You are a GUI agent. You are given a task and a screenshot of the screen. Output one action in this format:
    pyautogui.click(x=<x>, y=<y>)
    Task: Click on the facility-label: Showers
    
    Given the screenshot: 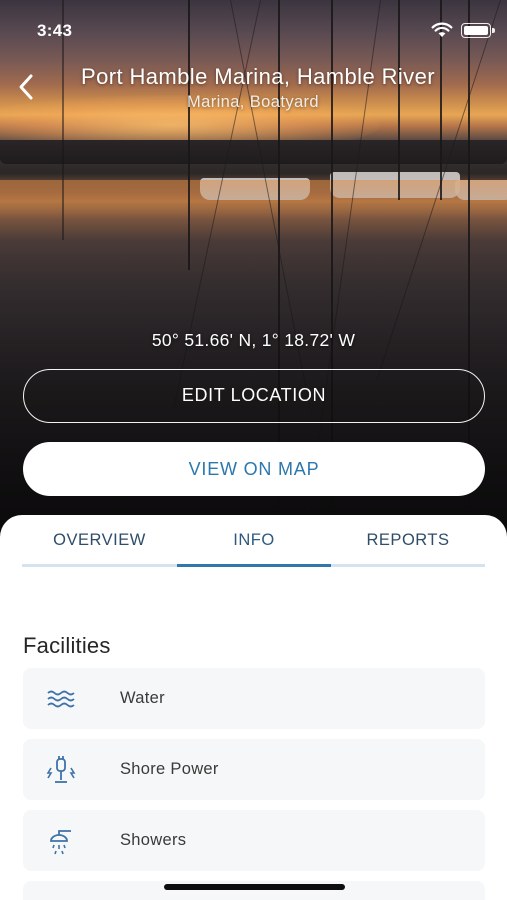 What is the action you would take?
    pyautogui.click(x=153, y=840)
    